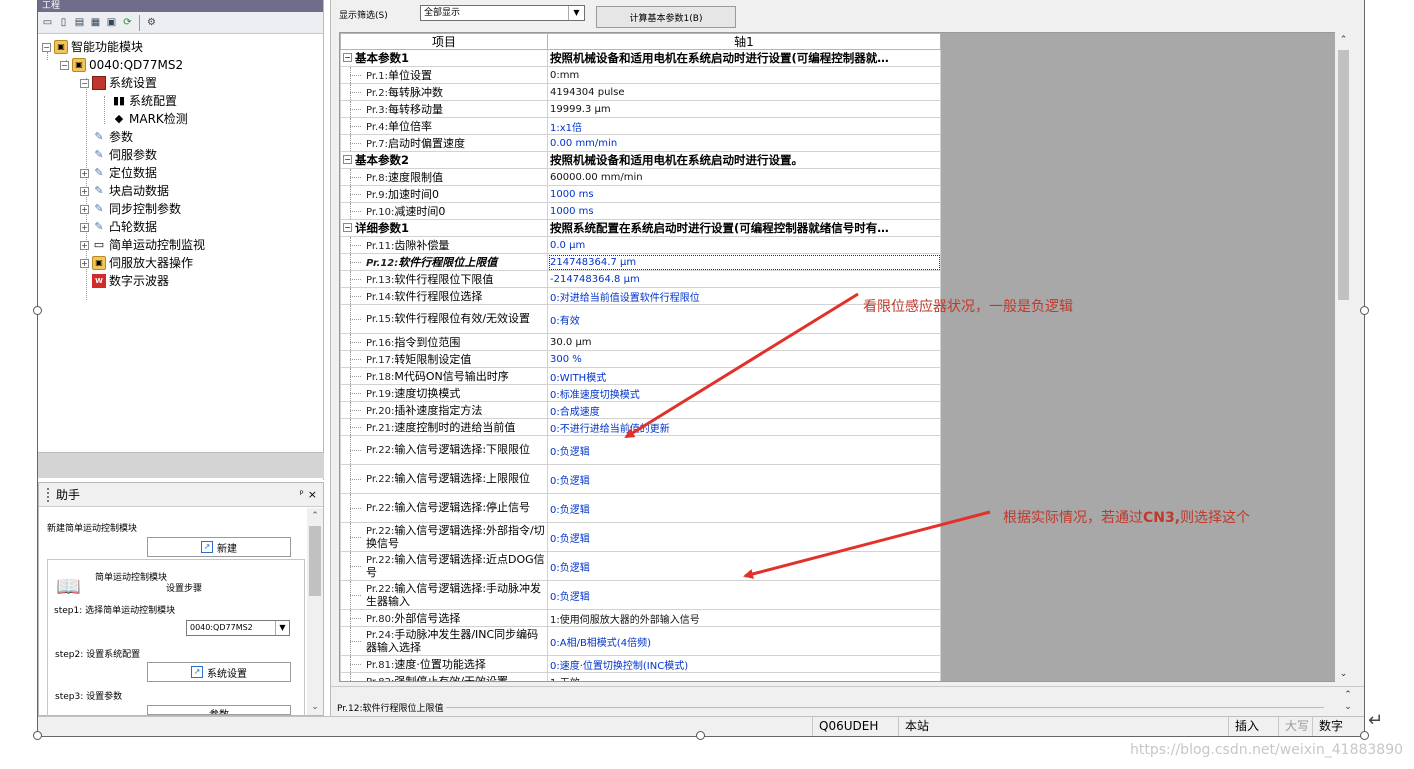  I want to click on parameter-value: 30.0 μm, so click(744, 342).